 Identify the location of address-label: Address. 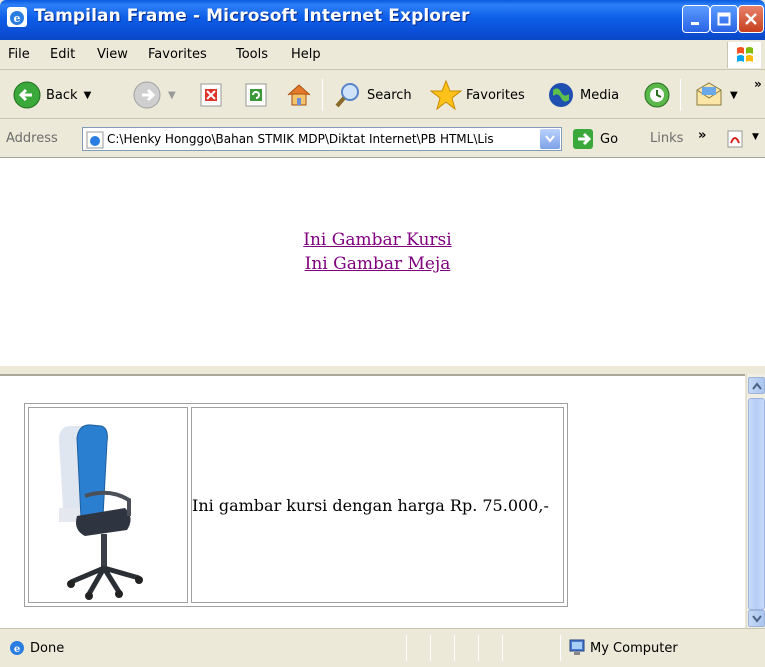
(32, 138).